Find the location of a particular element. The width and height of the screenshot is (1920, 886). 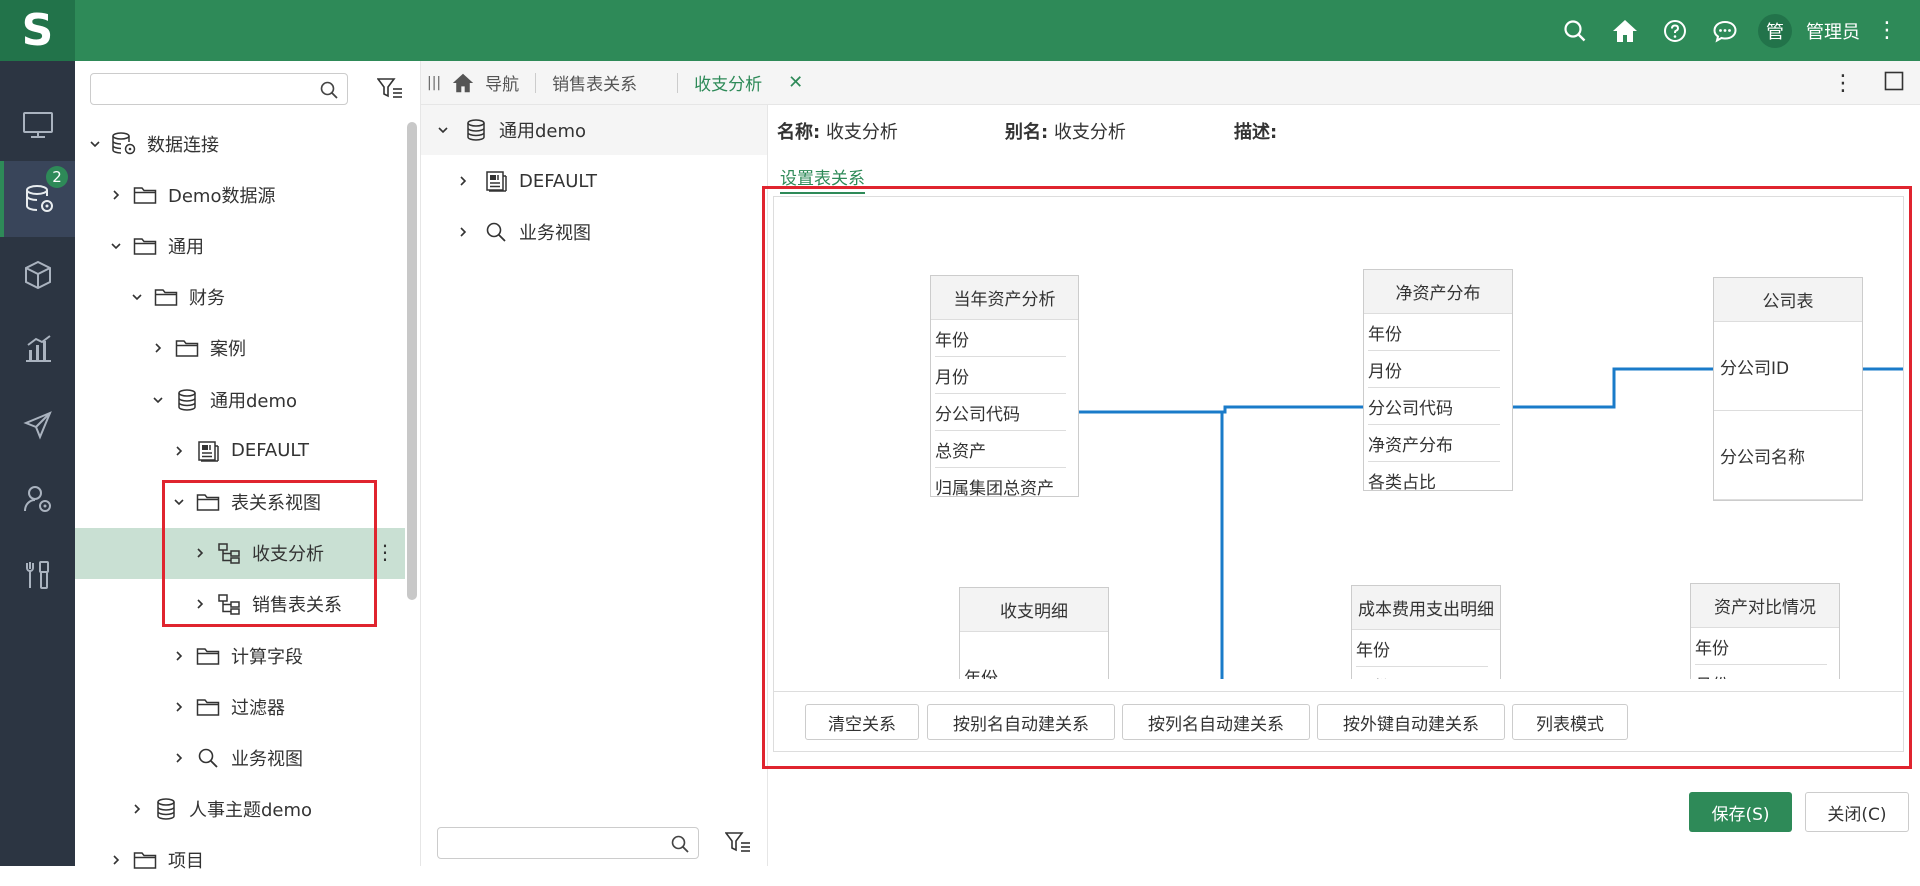

user-gear-icon is located at coordinates (37, 499).